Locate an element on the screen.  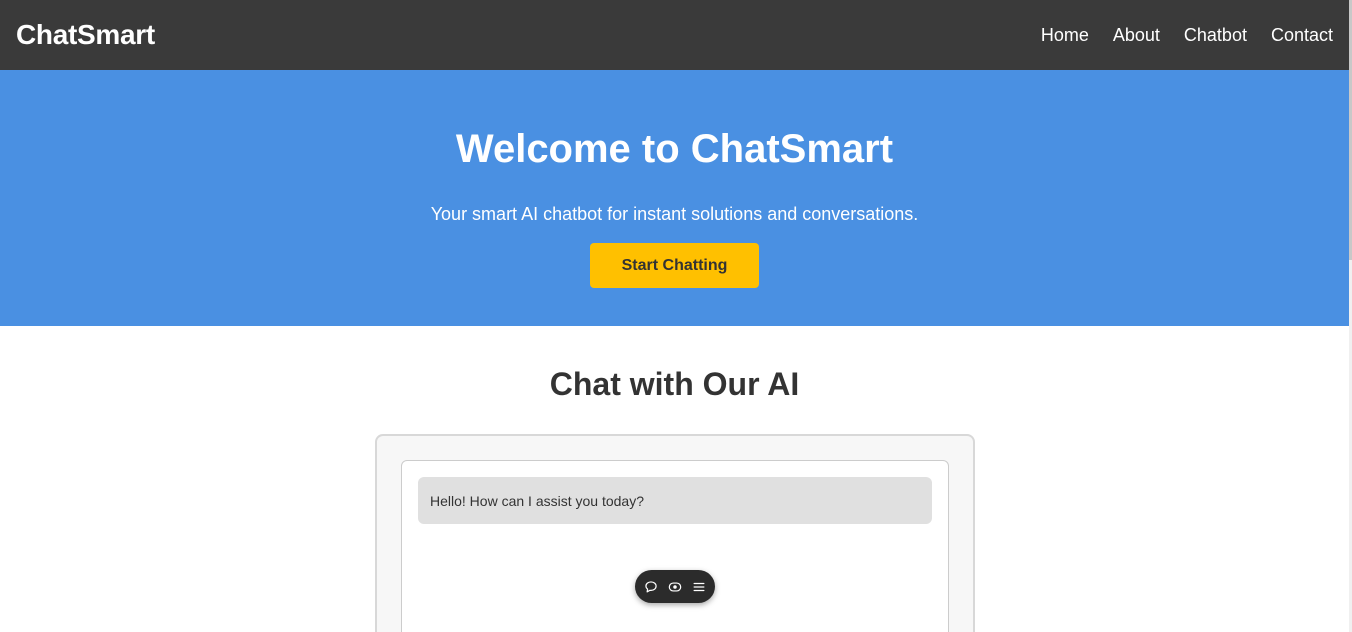
brand-logo: ChatSmart is located at coordinates (85, 35).